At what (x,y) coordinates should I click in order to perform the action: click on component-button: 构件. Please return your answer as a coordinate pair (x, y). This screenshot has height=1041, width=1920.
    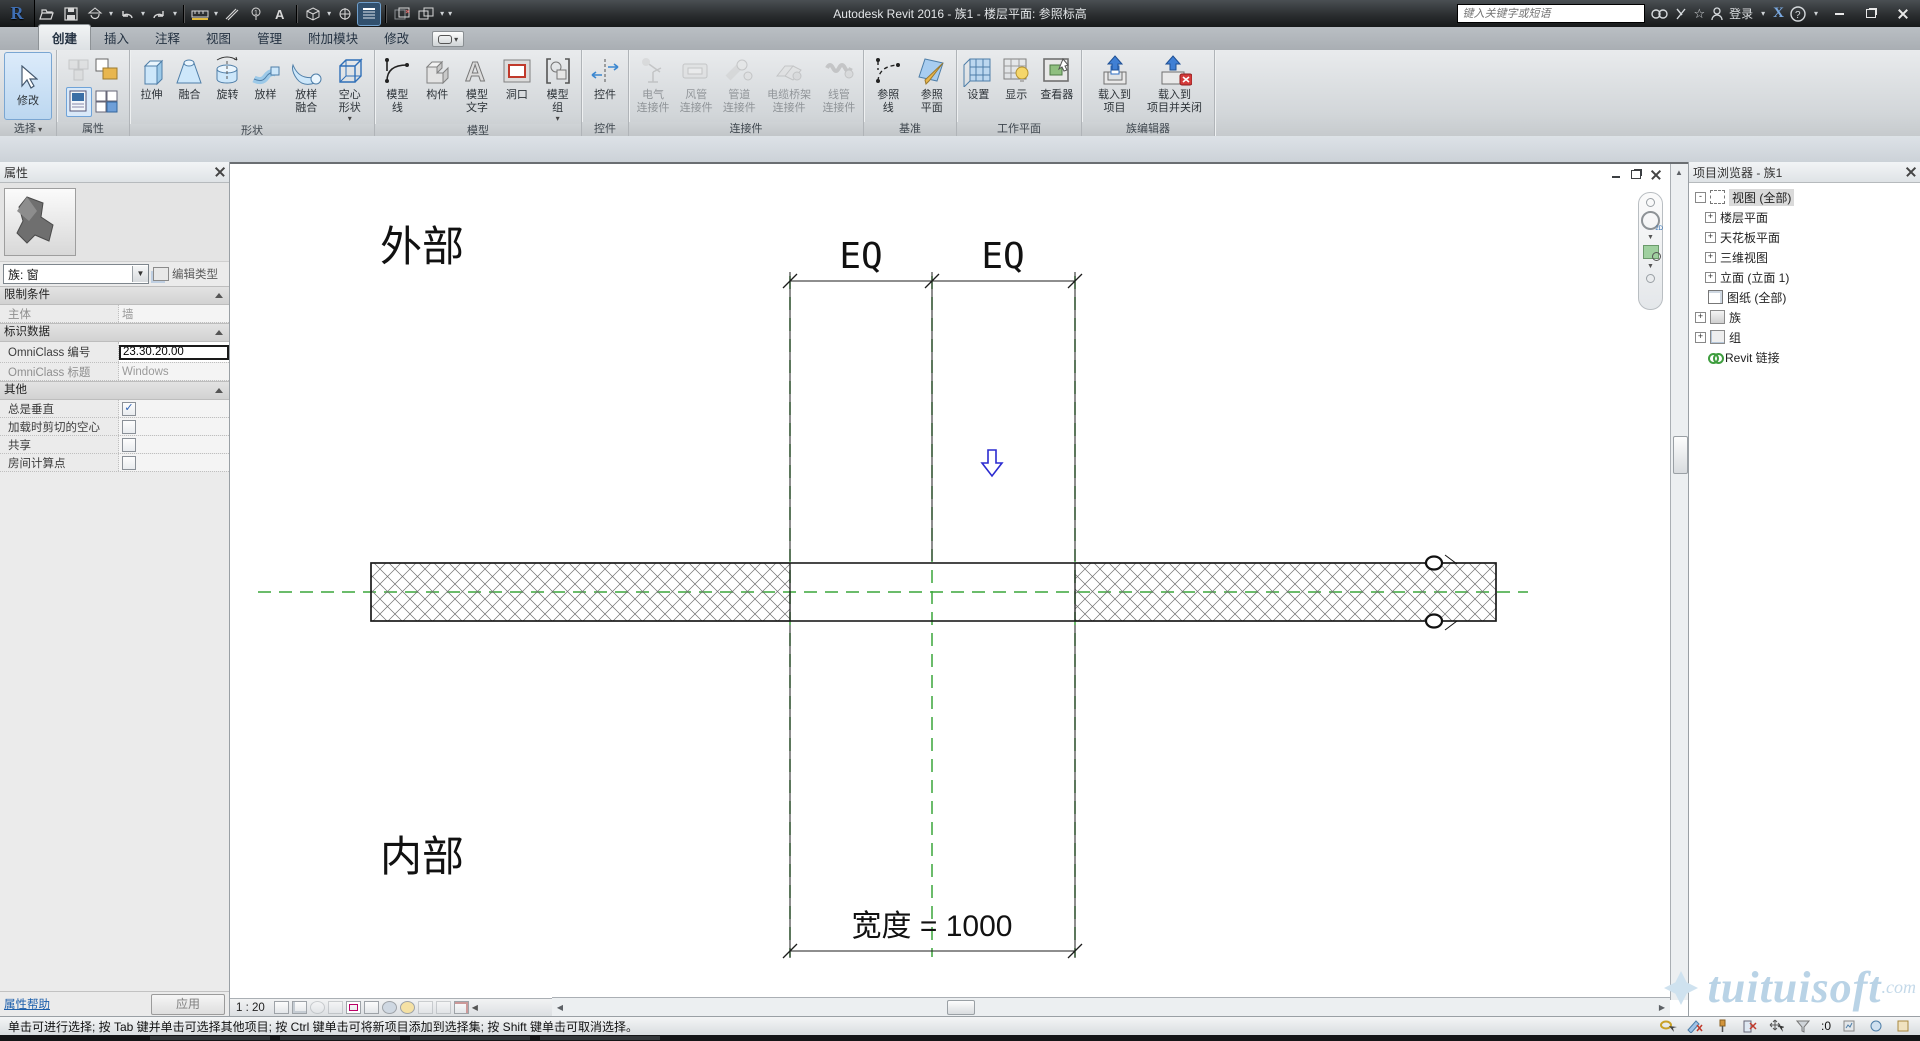
    Looking at the image, I should click on (437, 77).